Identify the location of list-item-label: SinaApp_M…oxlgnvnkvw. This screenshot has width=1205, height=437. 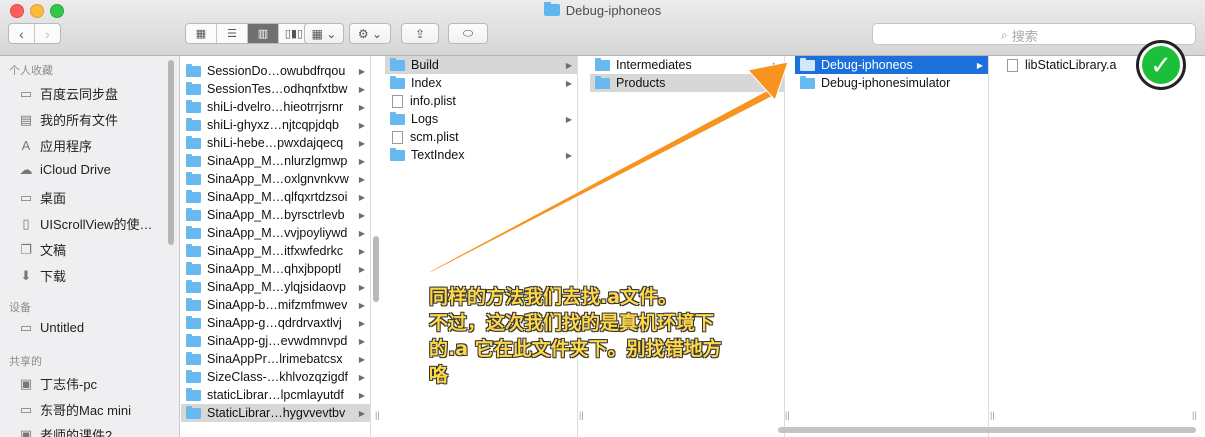
(278, 179).